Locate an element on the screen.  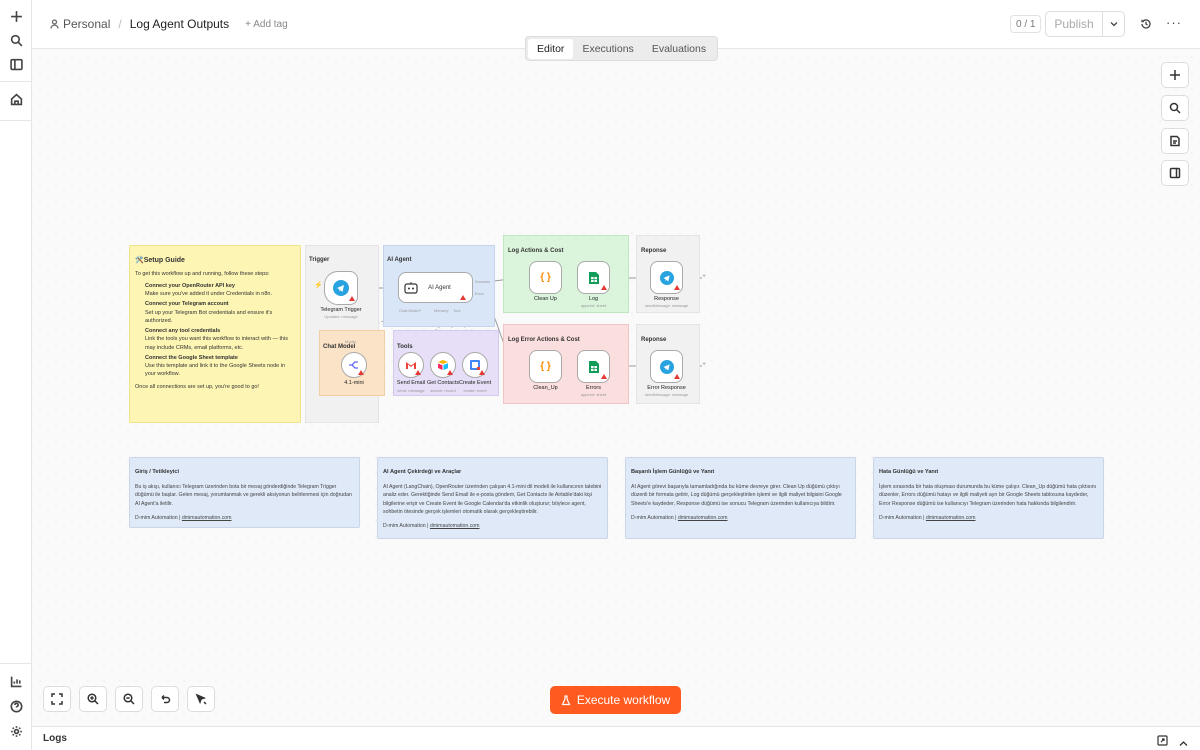
errors-node is located at coordinates (593, 366).